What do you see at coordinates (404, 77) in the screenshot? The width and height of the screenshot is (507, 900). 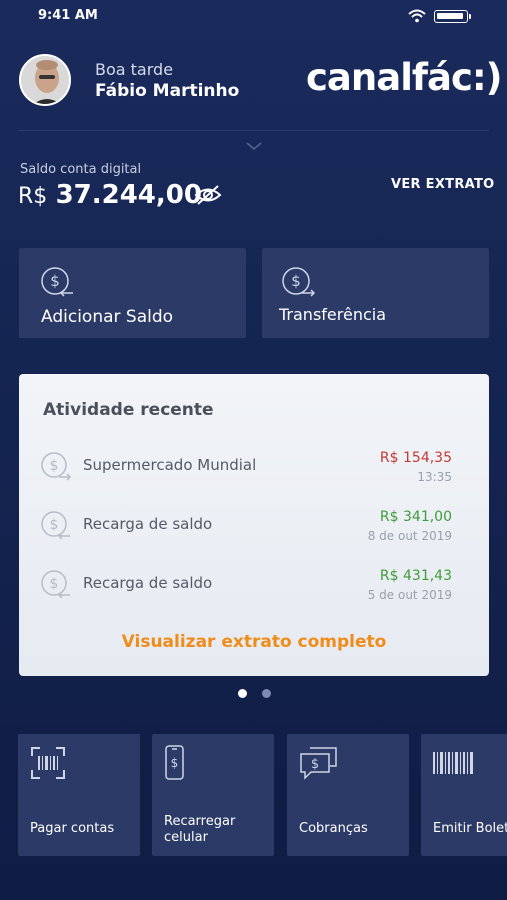 I see `brand-logo: canalfác:)` at bounding box center [404, 77].